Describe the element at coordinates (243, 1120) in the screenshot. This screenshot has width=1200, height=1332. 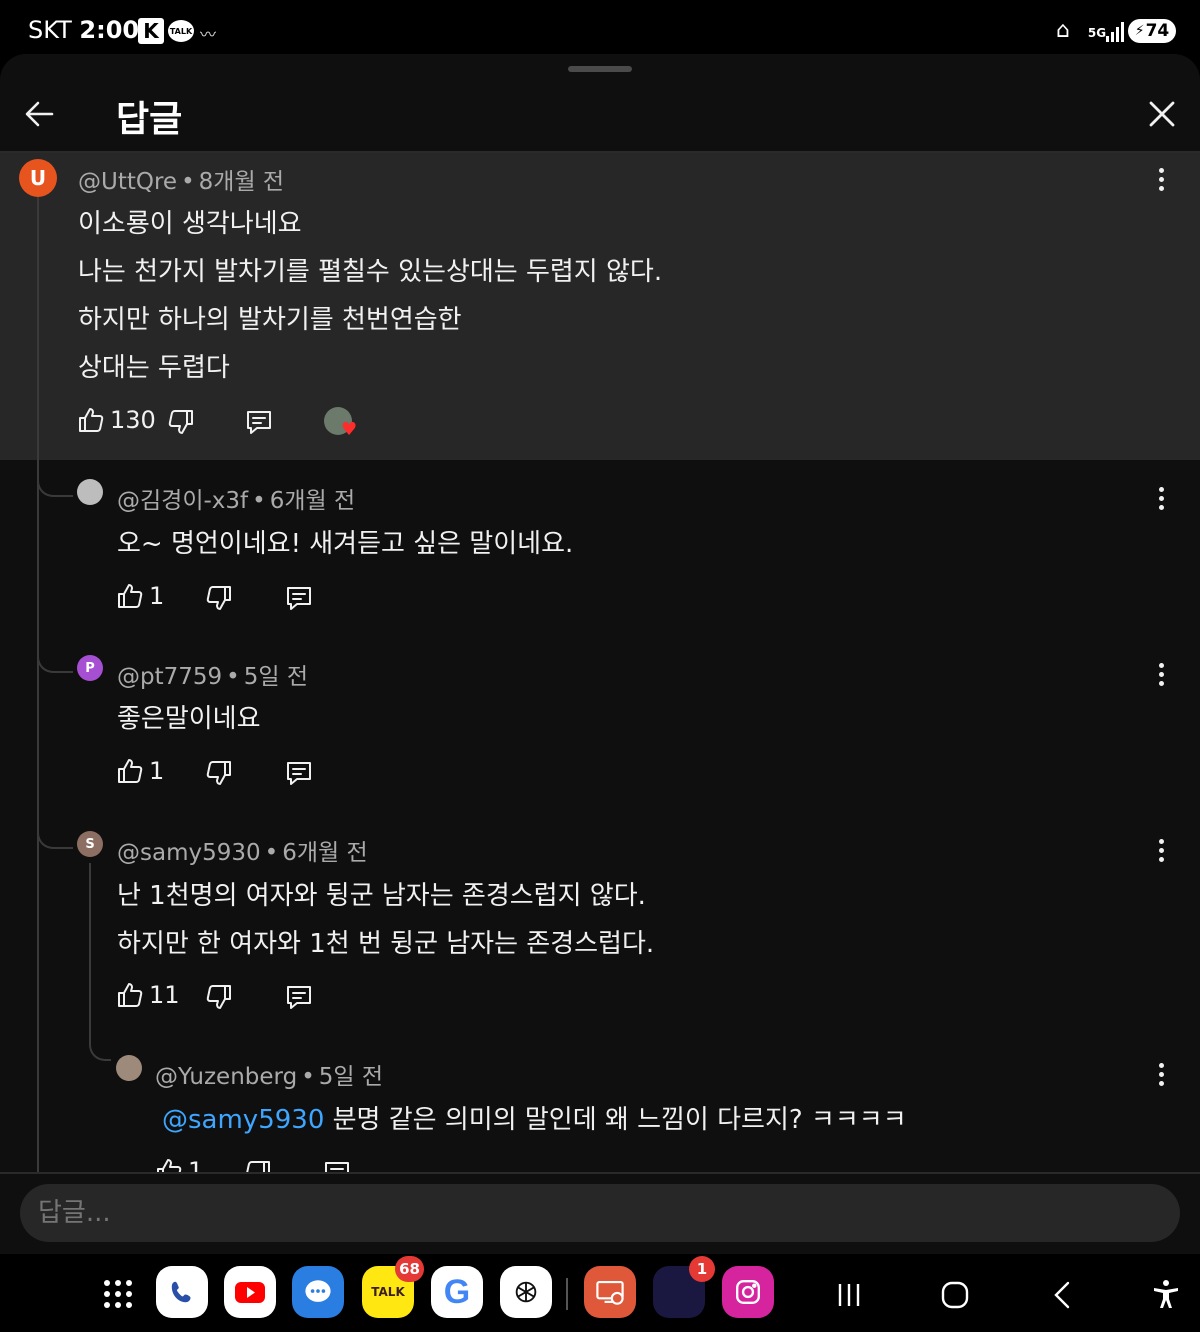
I see `mention-link: @samy5930` at that location.